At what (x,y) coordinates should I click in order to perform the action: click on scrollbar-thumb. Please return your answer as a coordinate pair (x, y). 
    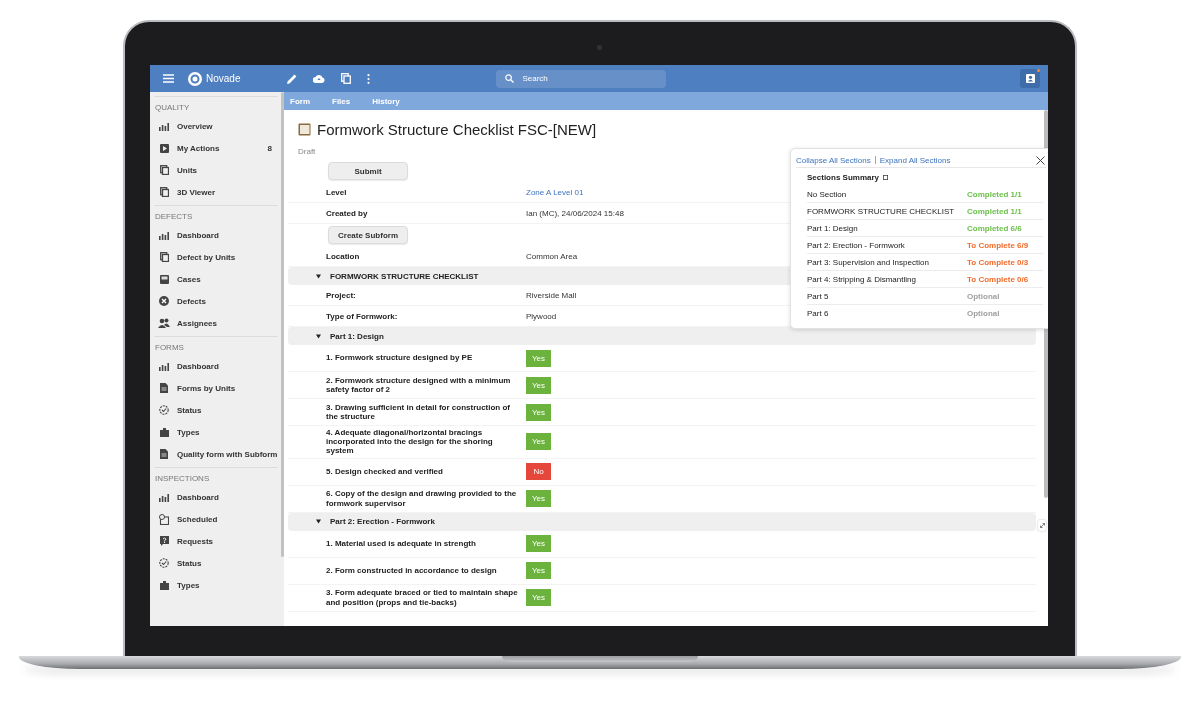
    Looking at the image, I should click on (282, 324).